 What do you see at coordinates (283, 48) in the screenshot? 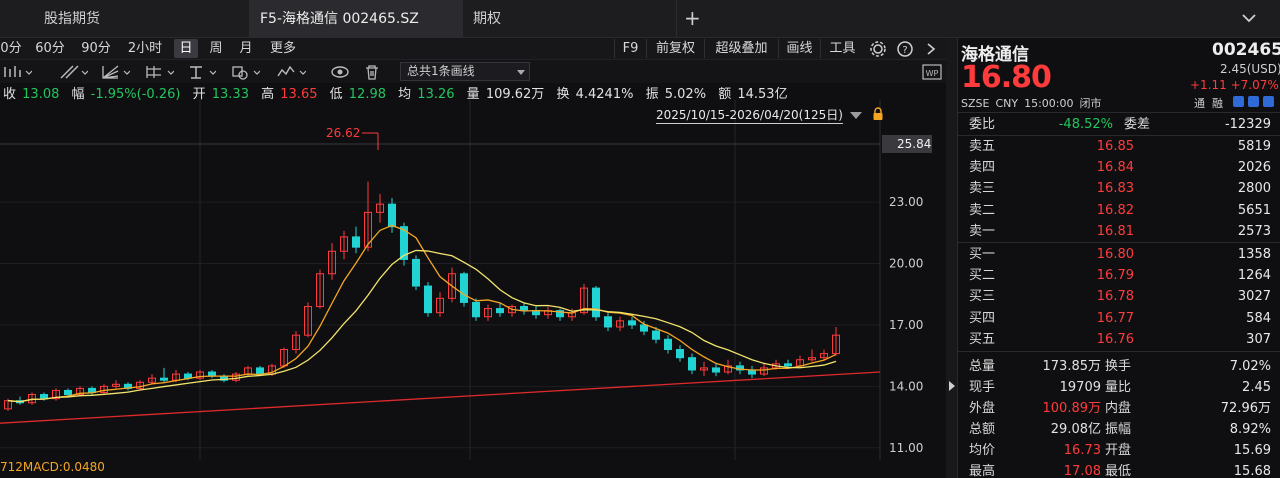
I see `period-more: 更多` at bounding box center [283, 48].